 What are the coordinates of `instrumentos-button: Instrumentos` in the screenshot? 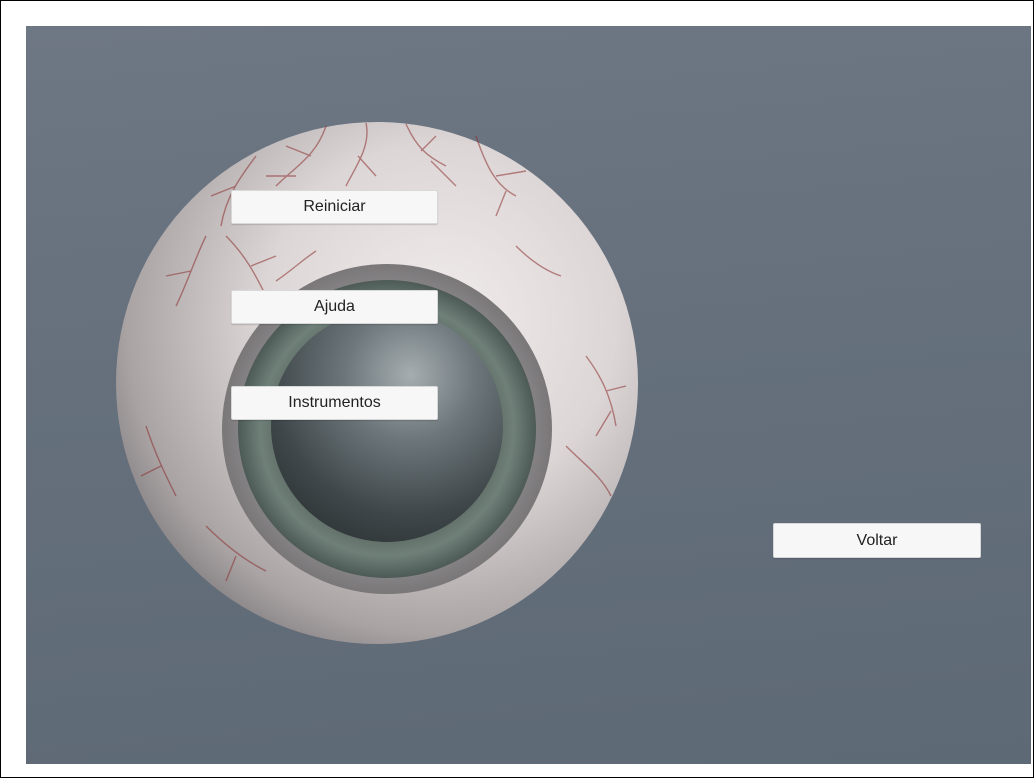 It's located at (334, 403).